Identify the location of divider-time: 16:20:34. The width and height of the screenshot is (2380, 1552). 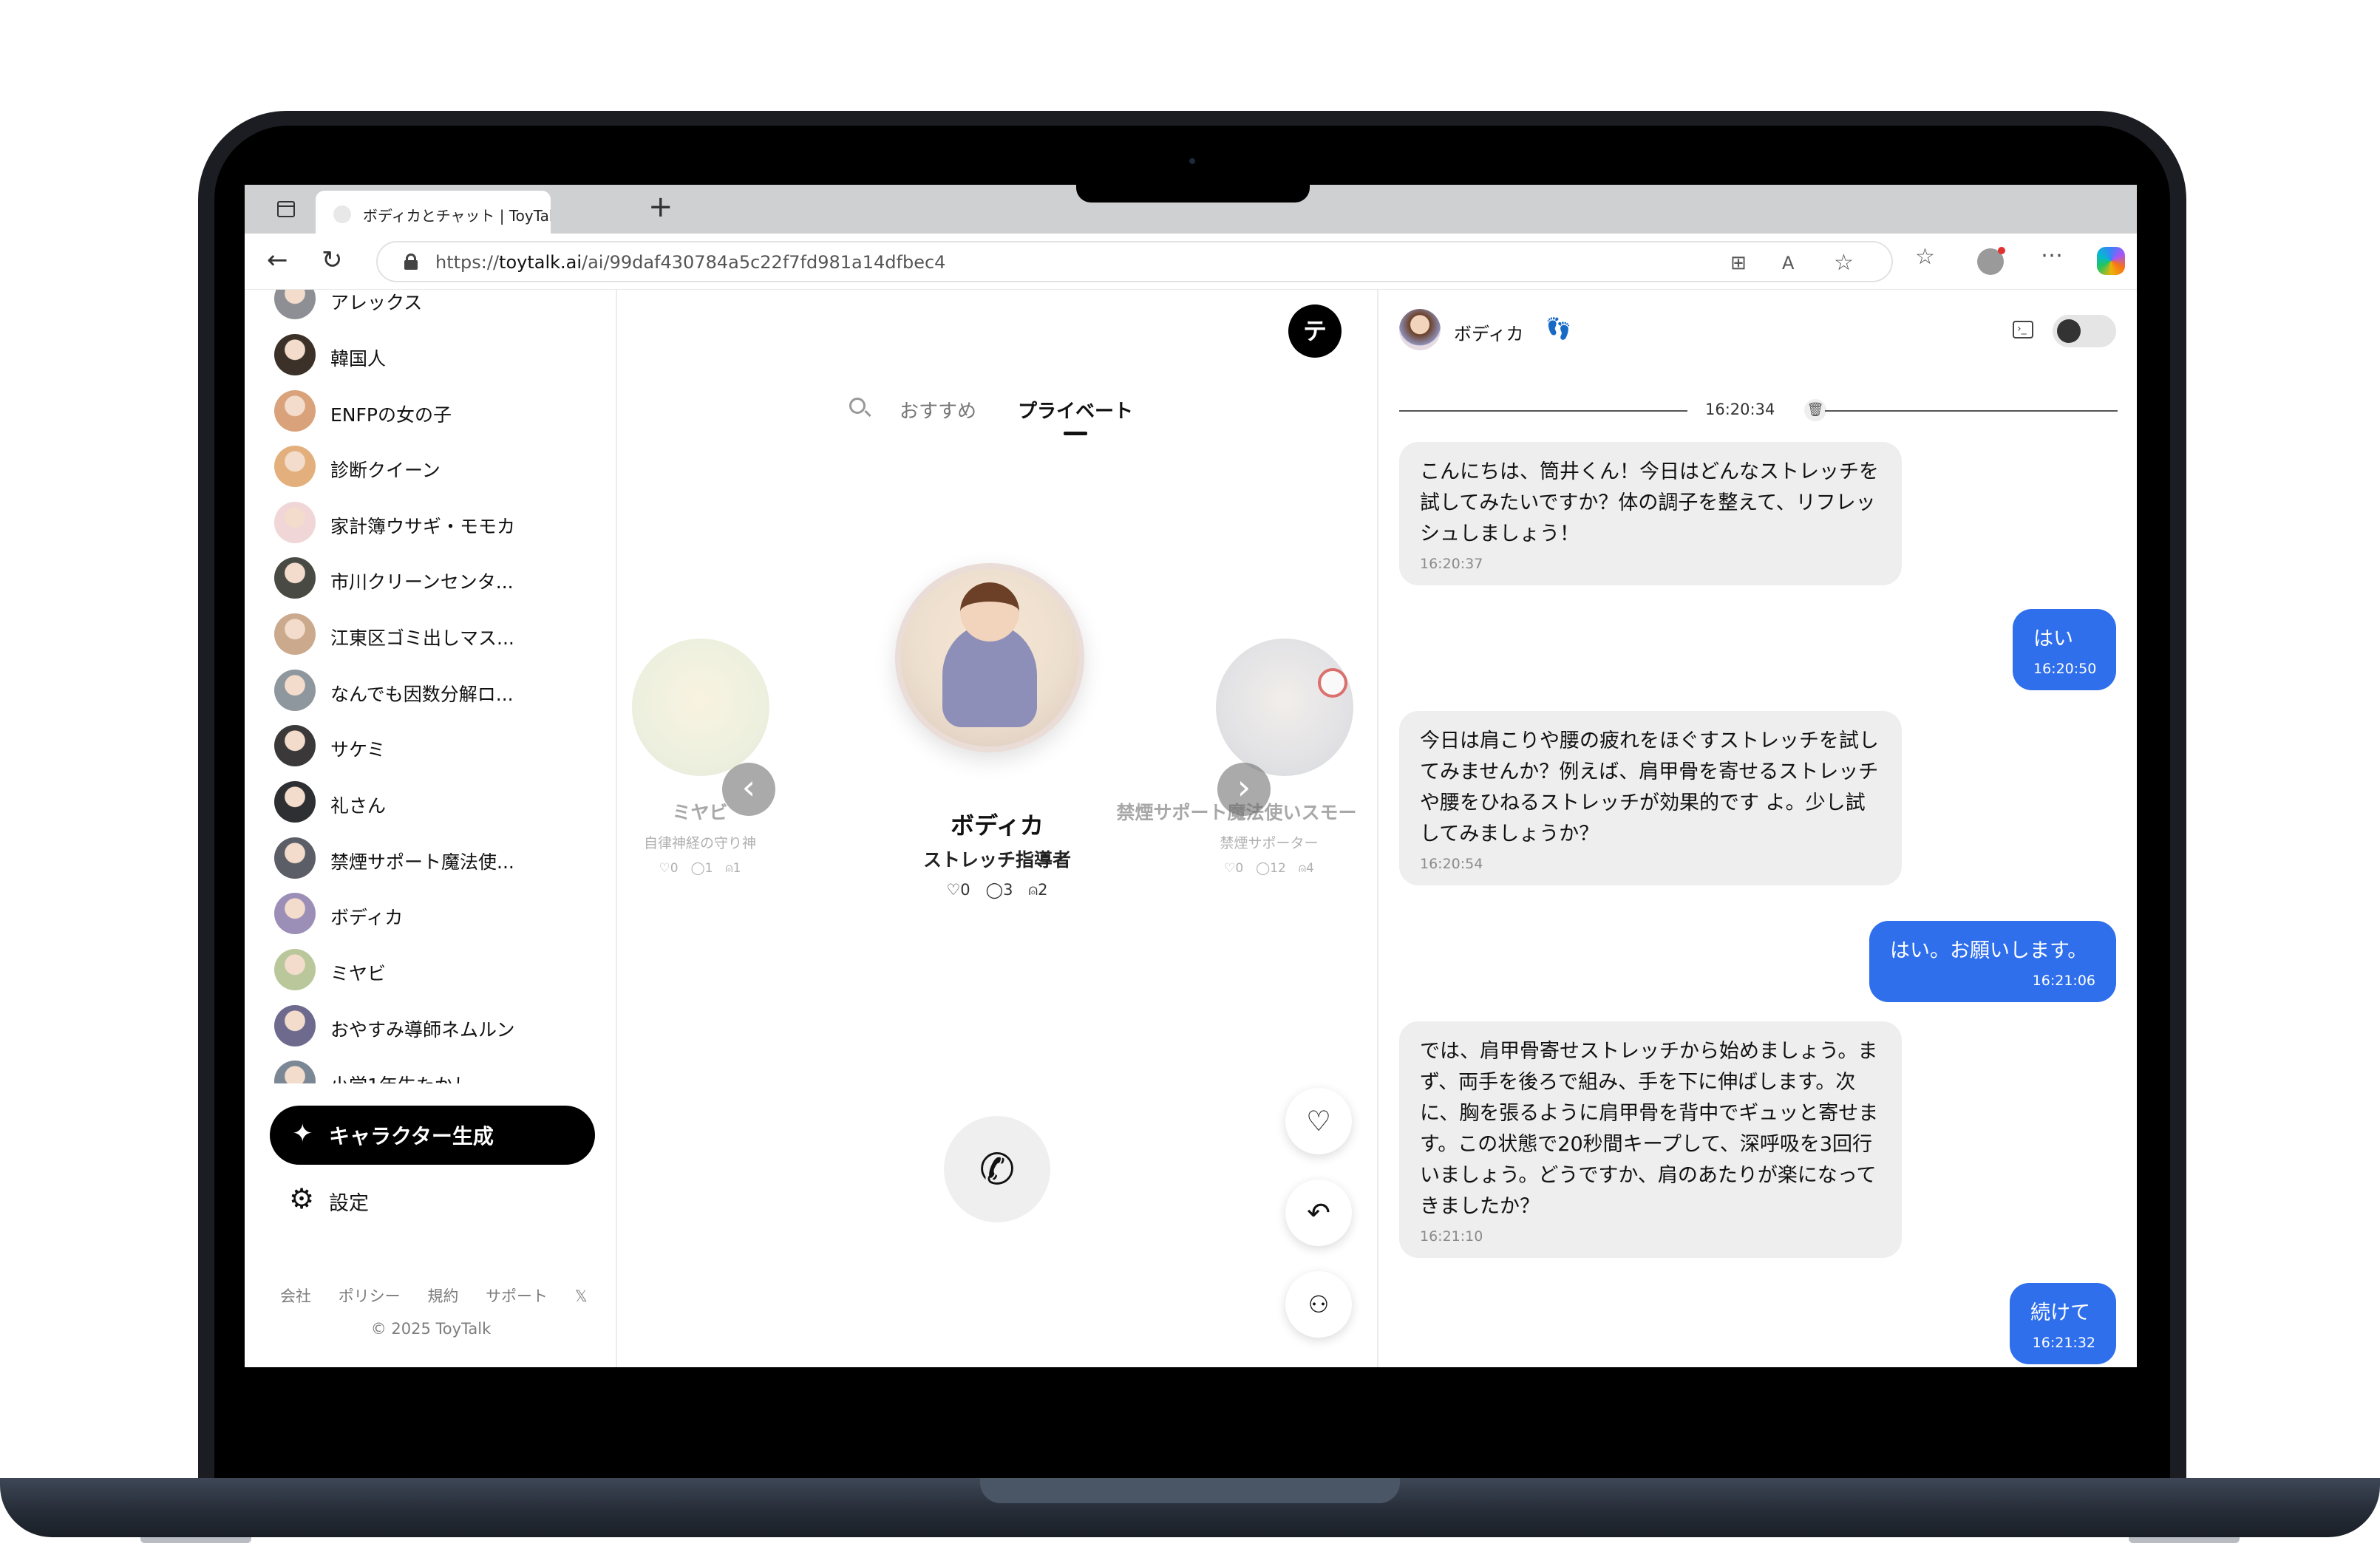
(1740, 410).